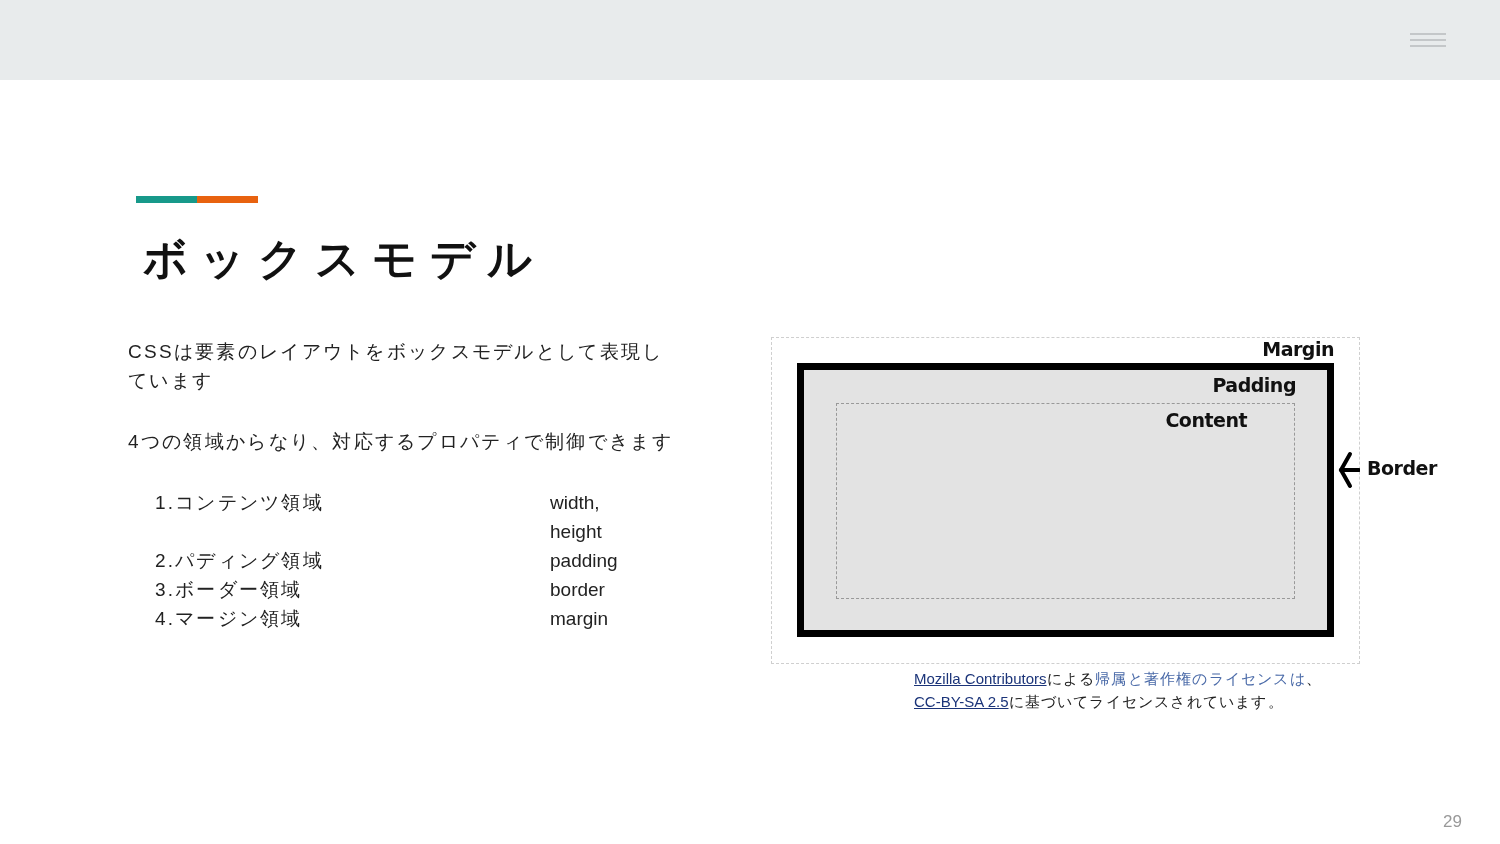 Image resolution: width=1500 pixels, height=844 pixels. I want to click on credit-link: Mozilla Contributors, so click(980, 678).